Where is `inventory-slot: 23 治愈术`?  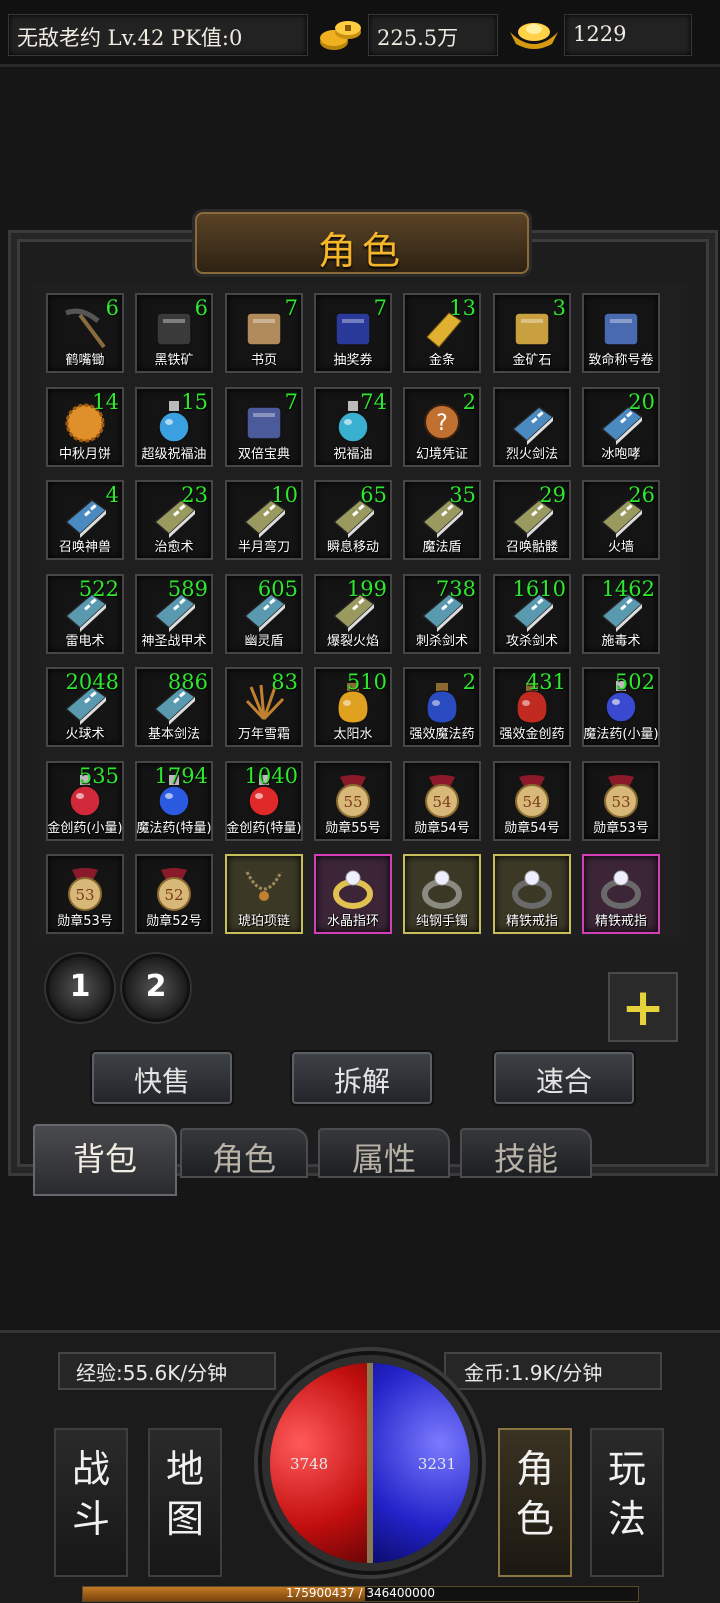
inventory-slot: 23 治愈术 is located at coordinates (174, 520).